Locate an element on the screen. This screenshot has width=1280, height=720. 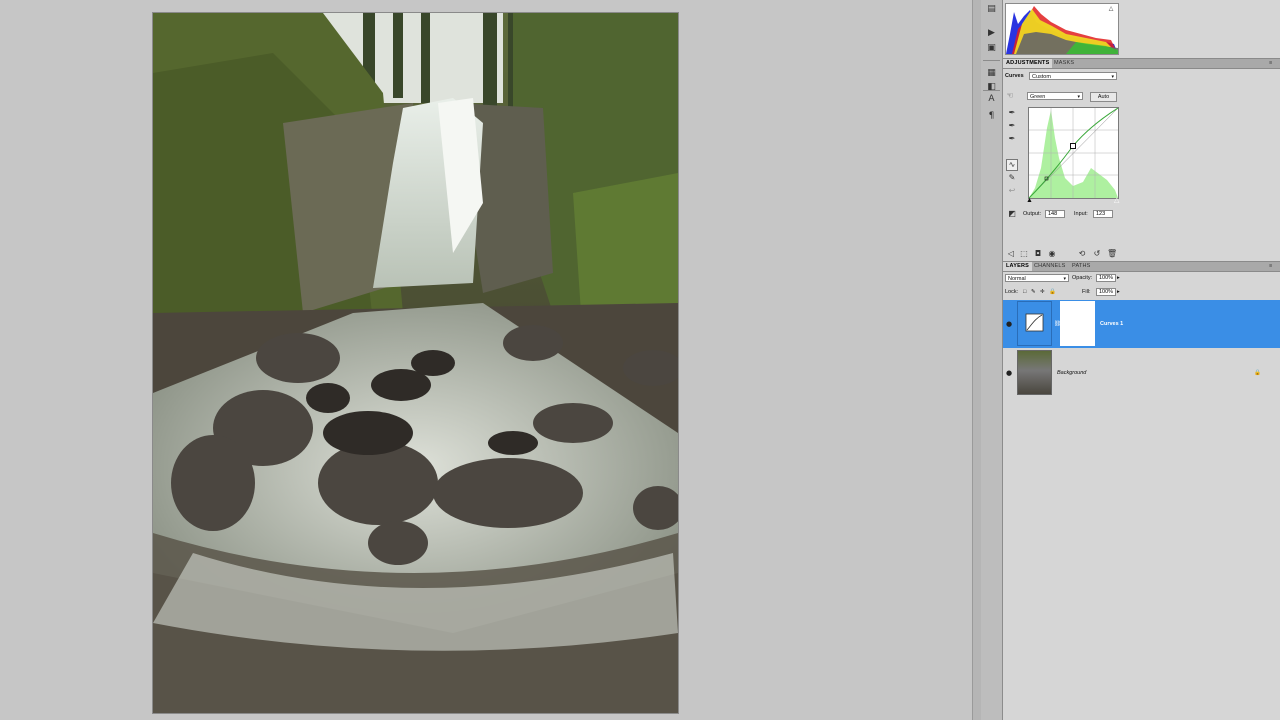
output-field: 148 is located at coordinates (1055, 214).